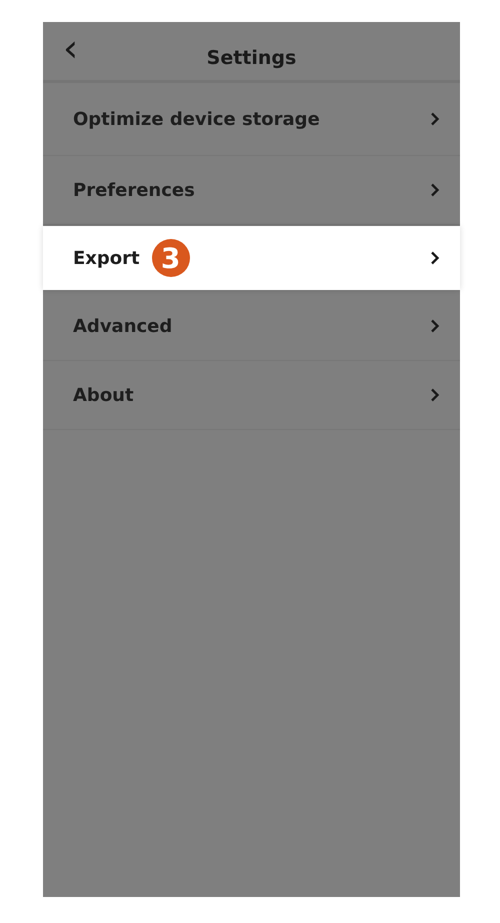 The image size is (500, 923). What do you see at coordinates (251, 119) in the screenshot?
I see `settings-item: Optimize device storage` at bounding box center [251, 119].